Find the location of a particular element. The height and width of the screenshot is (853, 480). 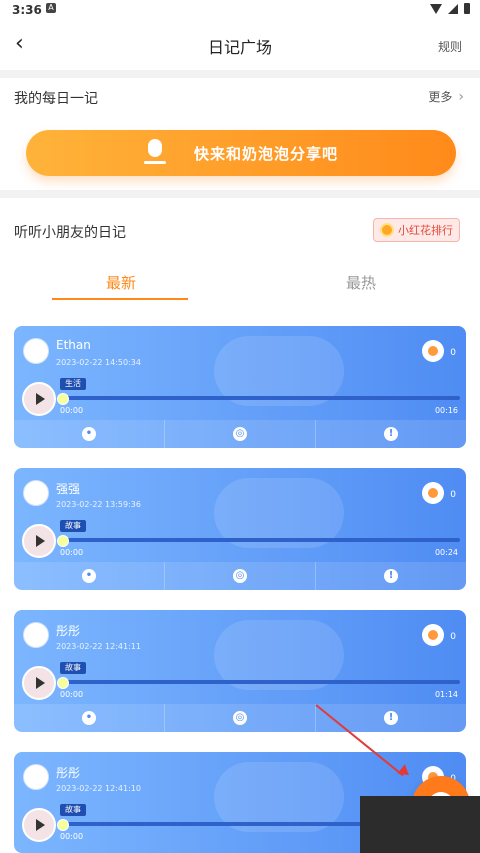

flower-ranking-button: 小红花排行 is located at coordinates (416, 230).